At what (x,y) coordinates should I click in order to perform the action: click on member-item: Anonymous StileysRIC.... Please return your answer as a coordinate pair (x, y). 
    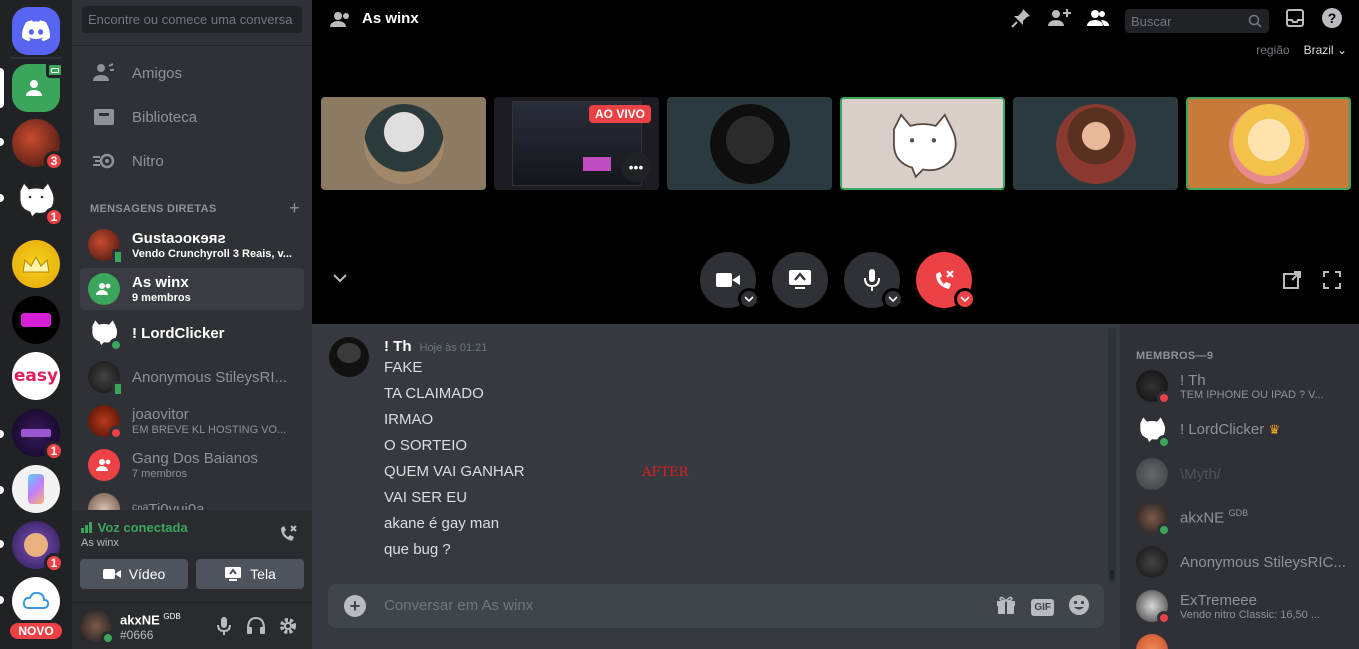
    Looking at the image, I should click on (1240, 562).